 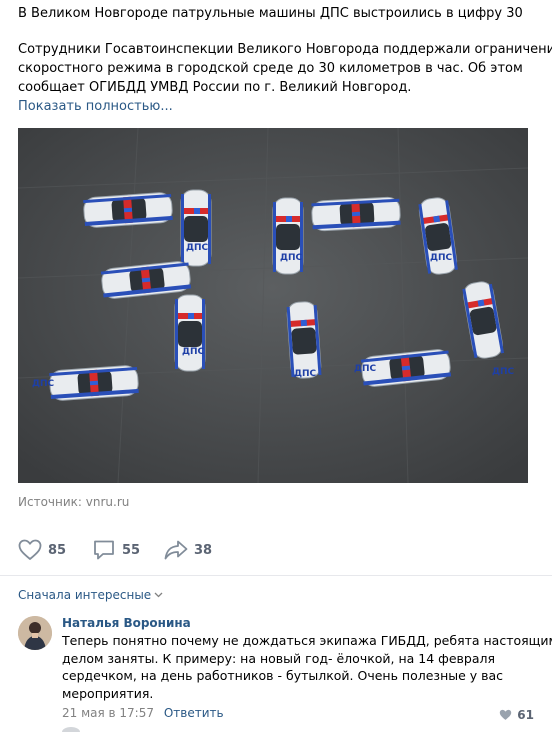 I want to click on source-link: vnru.ru, so click(x=108, y=502).